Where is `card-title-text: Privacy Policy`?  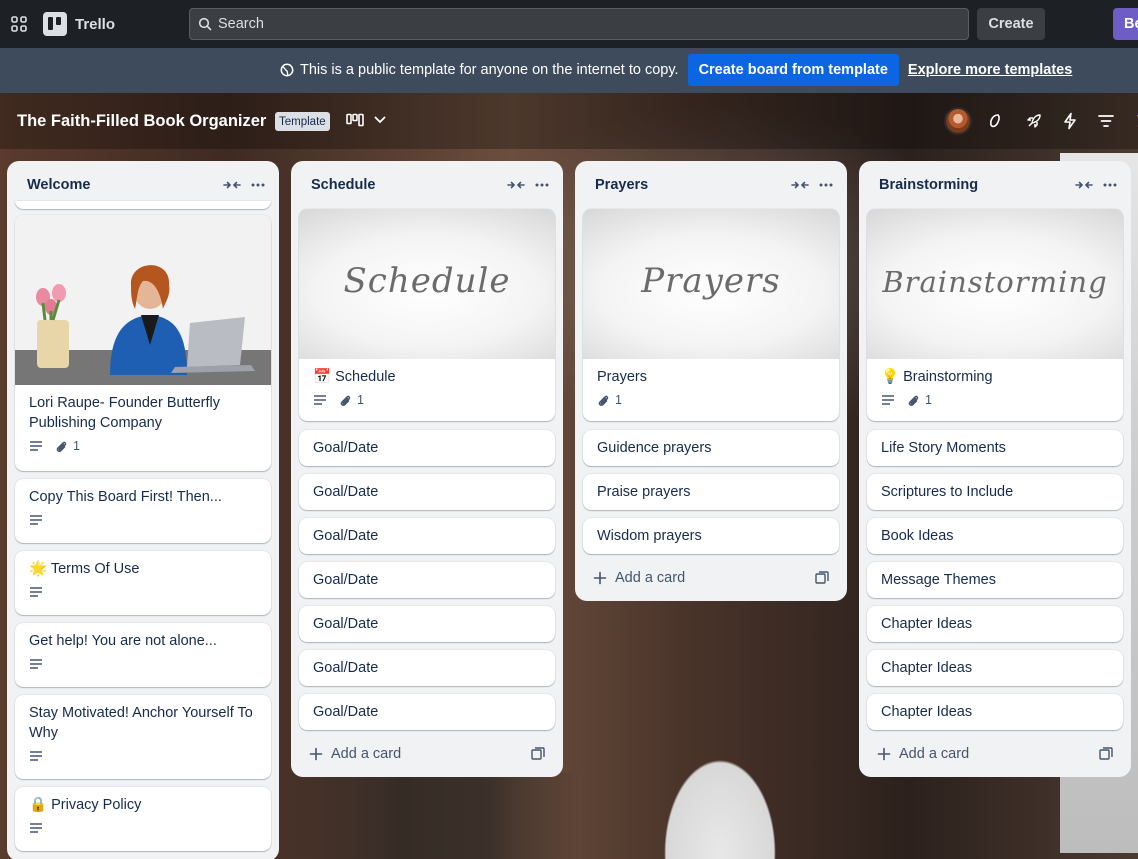 card-title-text: Privacy Policy is located at coordinates (96, 805).